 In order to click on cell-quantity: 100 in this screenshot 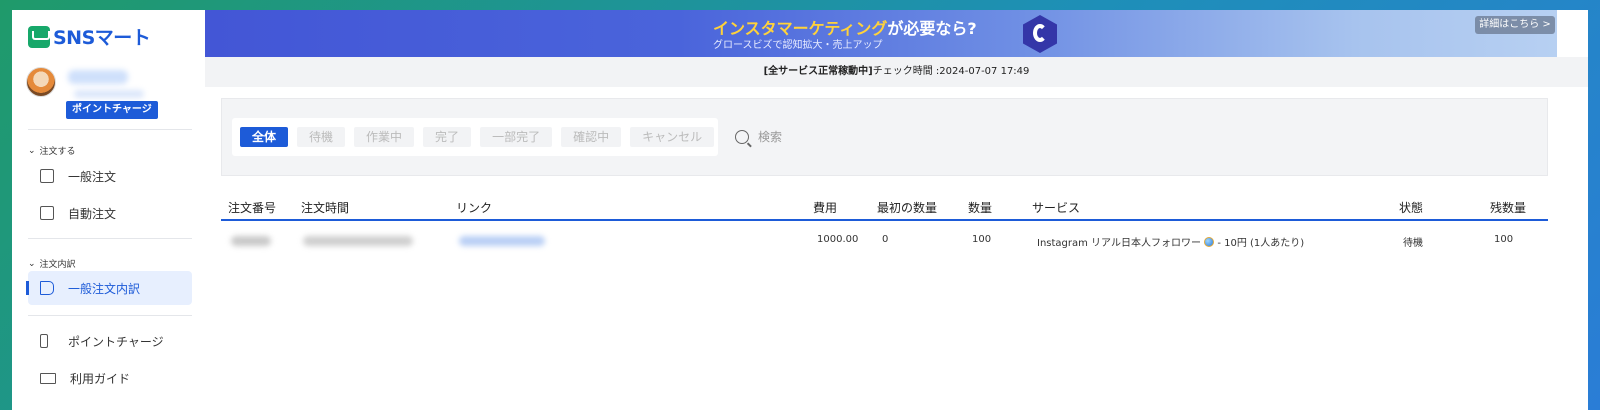, I will do `click(982, 239)`.